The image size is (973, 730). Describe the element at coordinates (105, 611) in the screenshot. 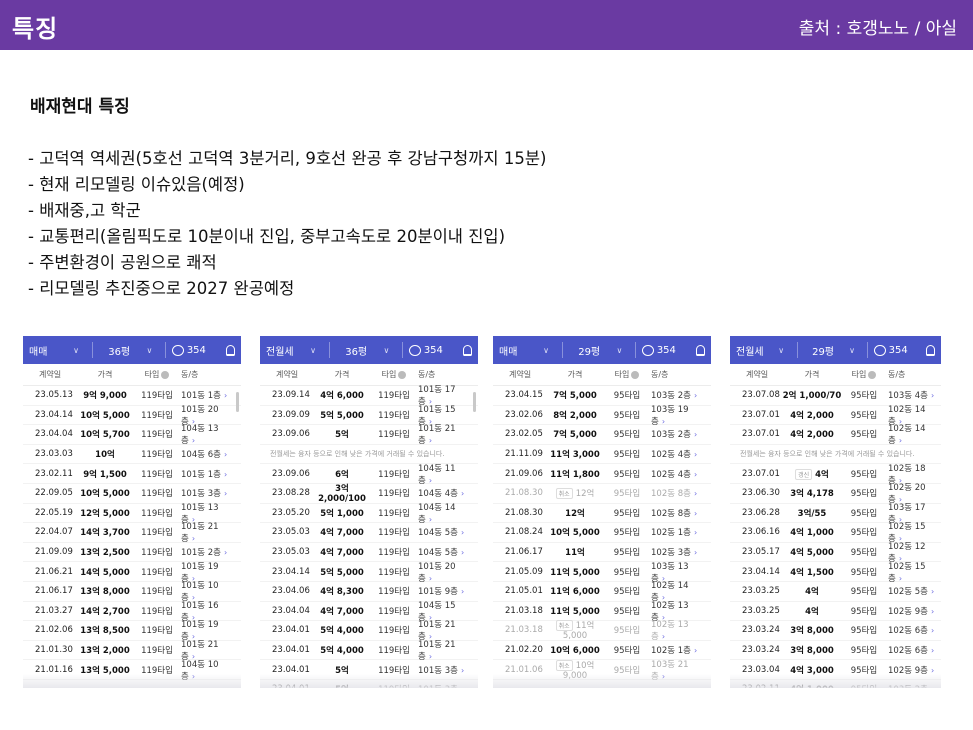

I see `row-price-value: 14억 2,700` at that location.